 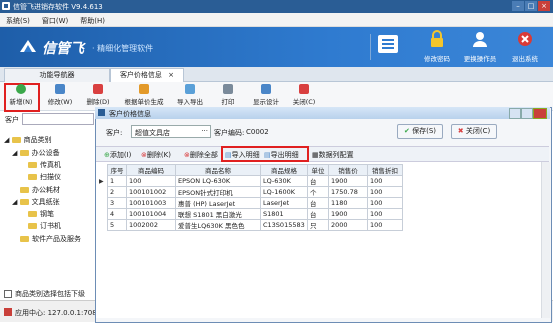 What do you see at coordinates (242, 155) in the screenshot?
I see `import-detail-button: ▤导入明细` at bounding box center [242, 155].